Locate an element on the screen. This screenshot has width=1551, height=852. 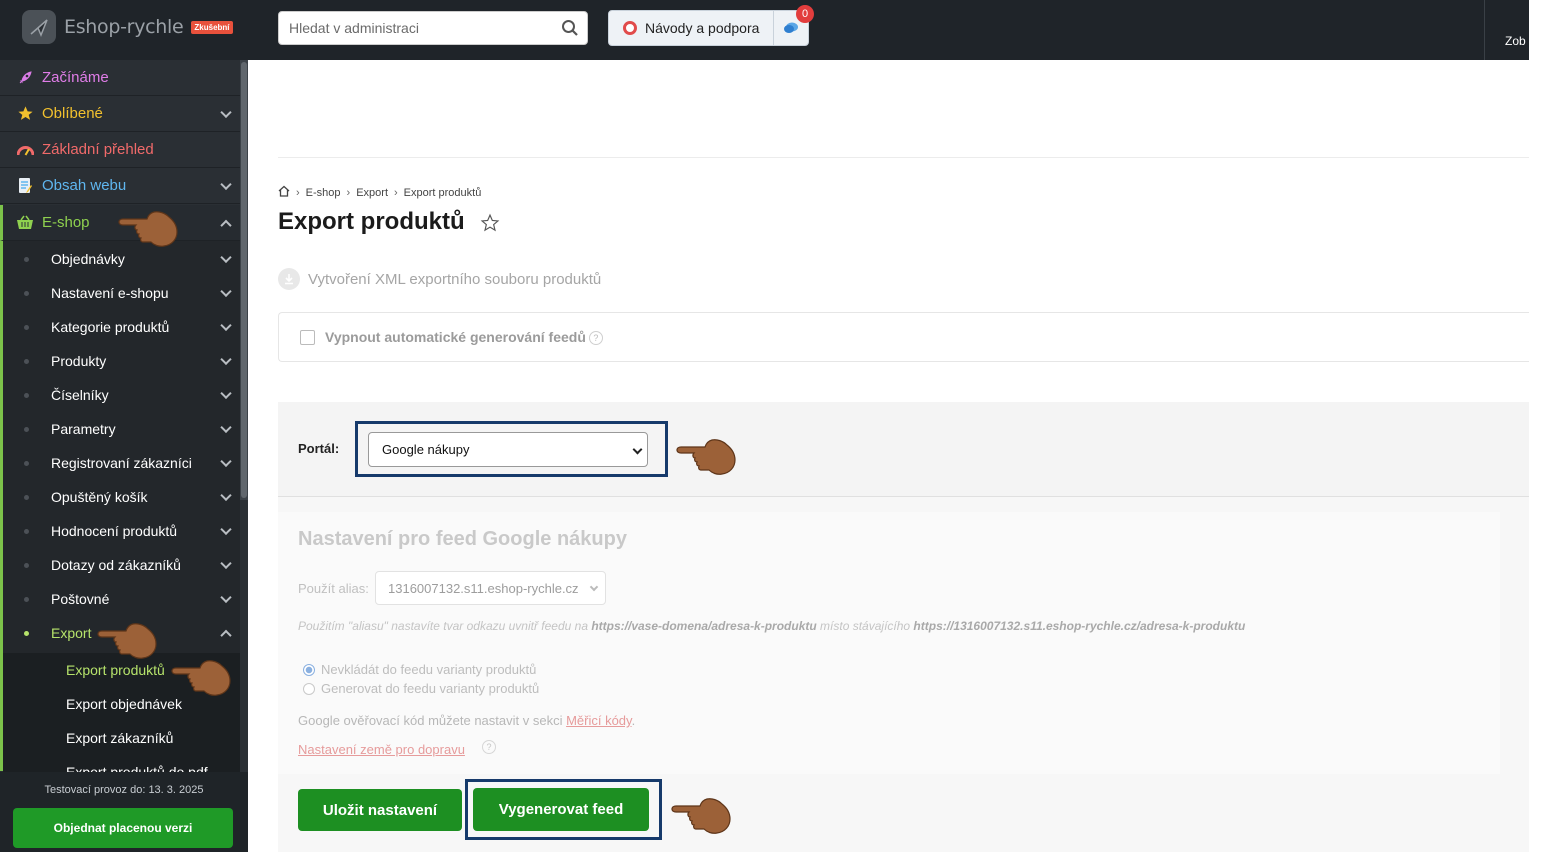
sidebar-item-zakladni-prehled: Základní přehled is located at coordinates (120, 150).